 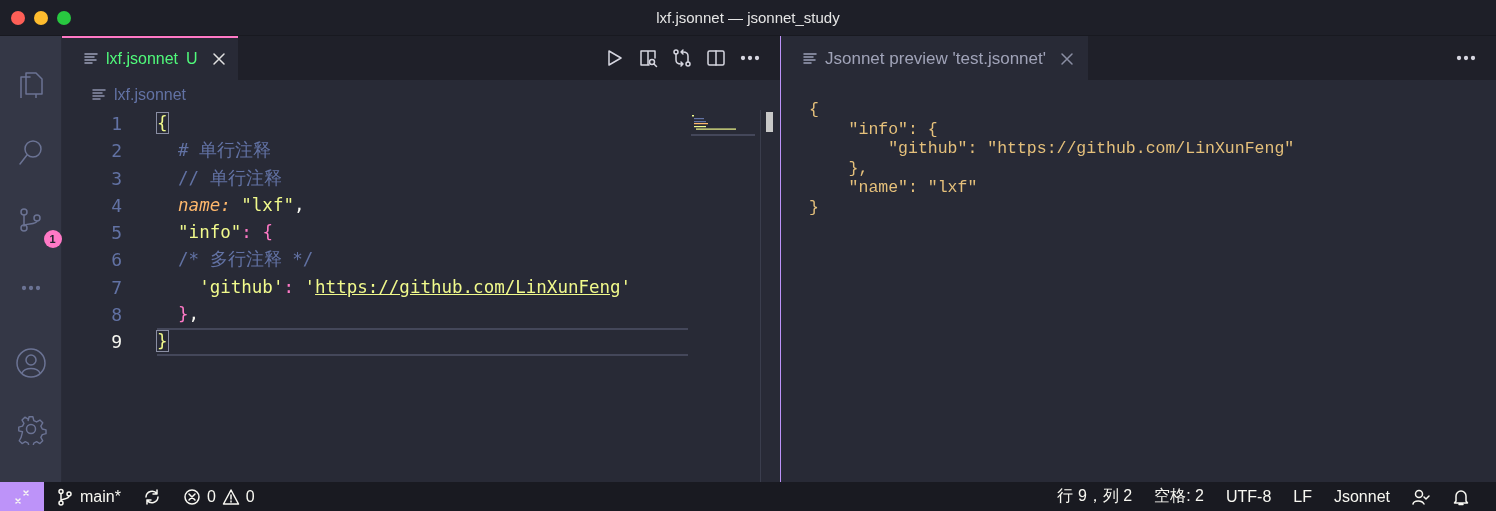 What do you see at coordinates (116, 287) in the screenshot?
I see `line-number: 7` at bounding box center [116, 287].